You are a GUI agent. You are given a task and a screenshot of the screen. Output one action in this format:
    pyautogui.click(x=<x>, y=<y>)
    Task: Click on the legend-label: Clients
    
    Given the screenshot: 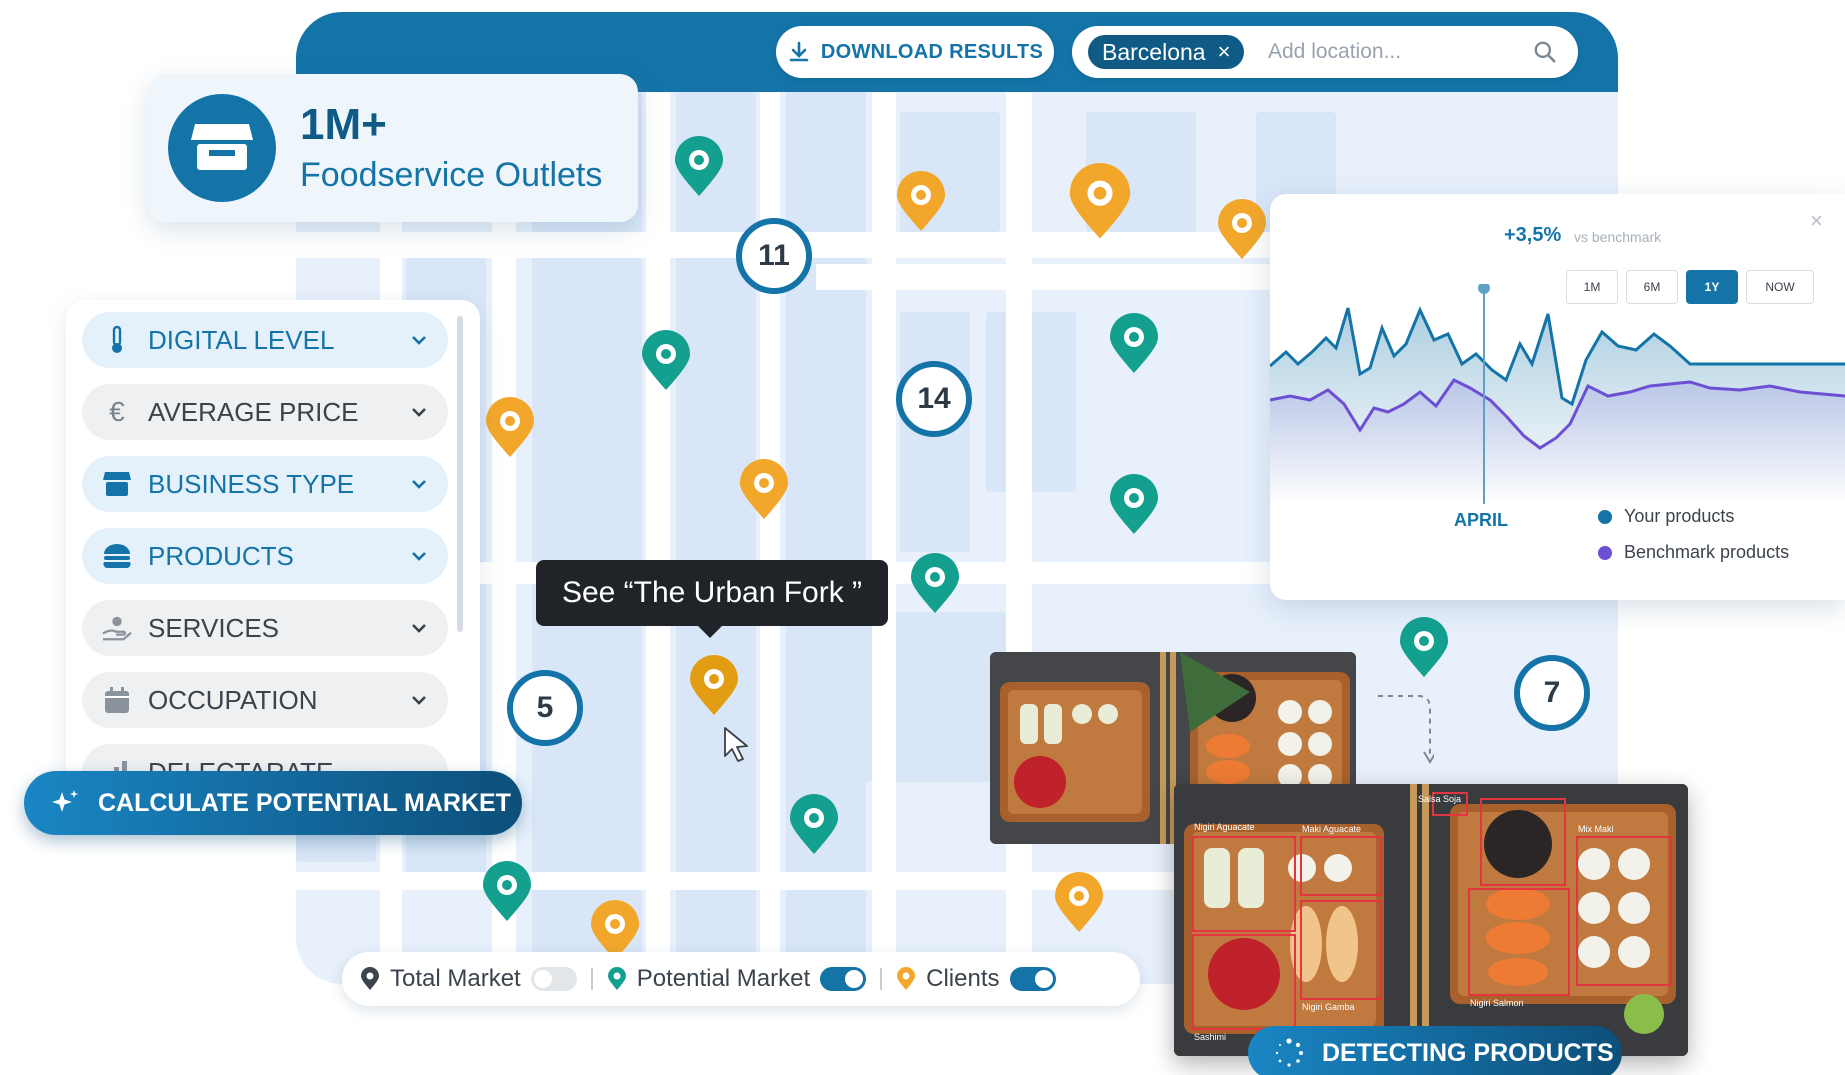 What is the action you would take?
    pyautogui.click(x=963, y=978)
    